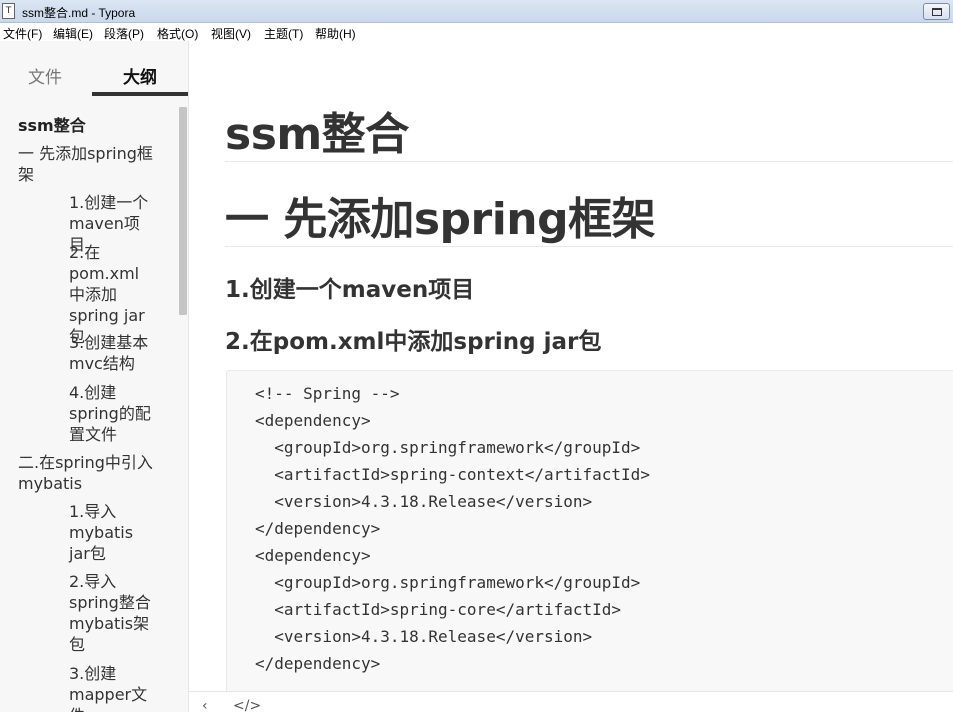  What do you see at coordinates (79, 13) in the screenshot?
I see `window-title: ssm整合.md - Typora` at bounding box center [79, 13].